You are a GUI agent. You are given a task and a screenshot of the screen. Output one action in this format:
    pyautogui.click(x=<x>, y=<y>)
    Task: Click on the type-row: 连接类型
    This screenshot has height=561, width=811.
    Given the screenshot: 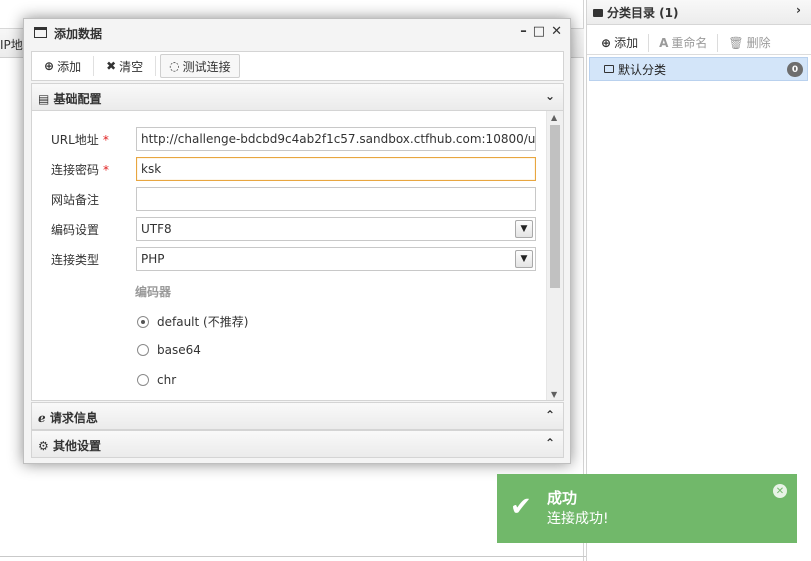 What is the action you would take?
    pyautogui.click(x=93, y=259)
    